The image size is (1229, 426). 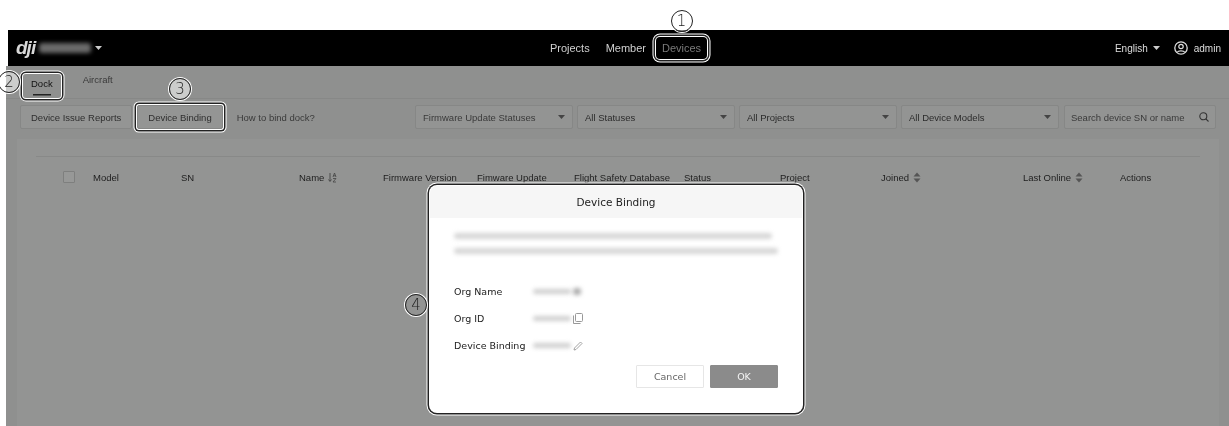 I want to click on column-header: Status, so click(x=697, y=177).